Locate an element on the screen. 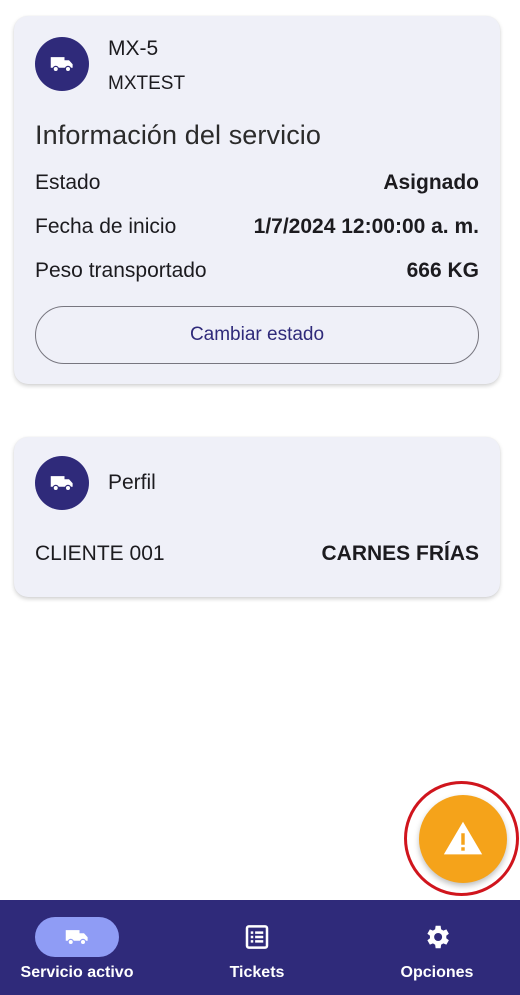  section-title: Información del servicio is located at coordinates (178, 135).